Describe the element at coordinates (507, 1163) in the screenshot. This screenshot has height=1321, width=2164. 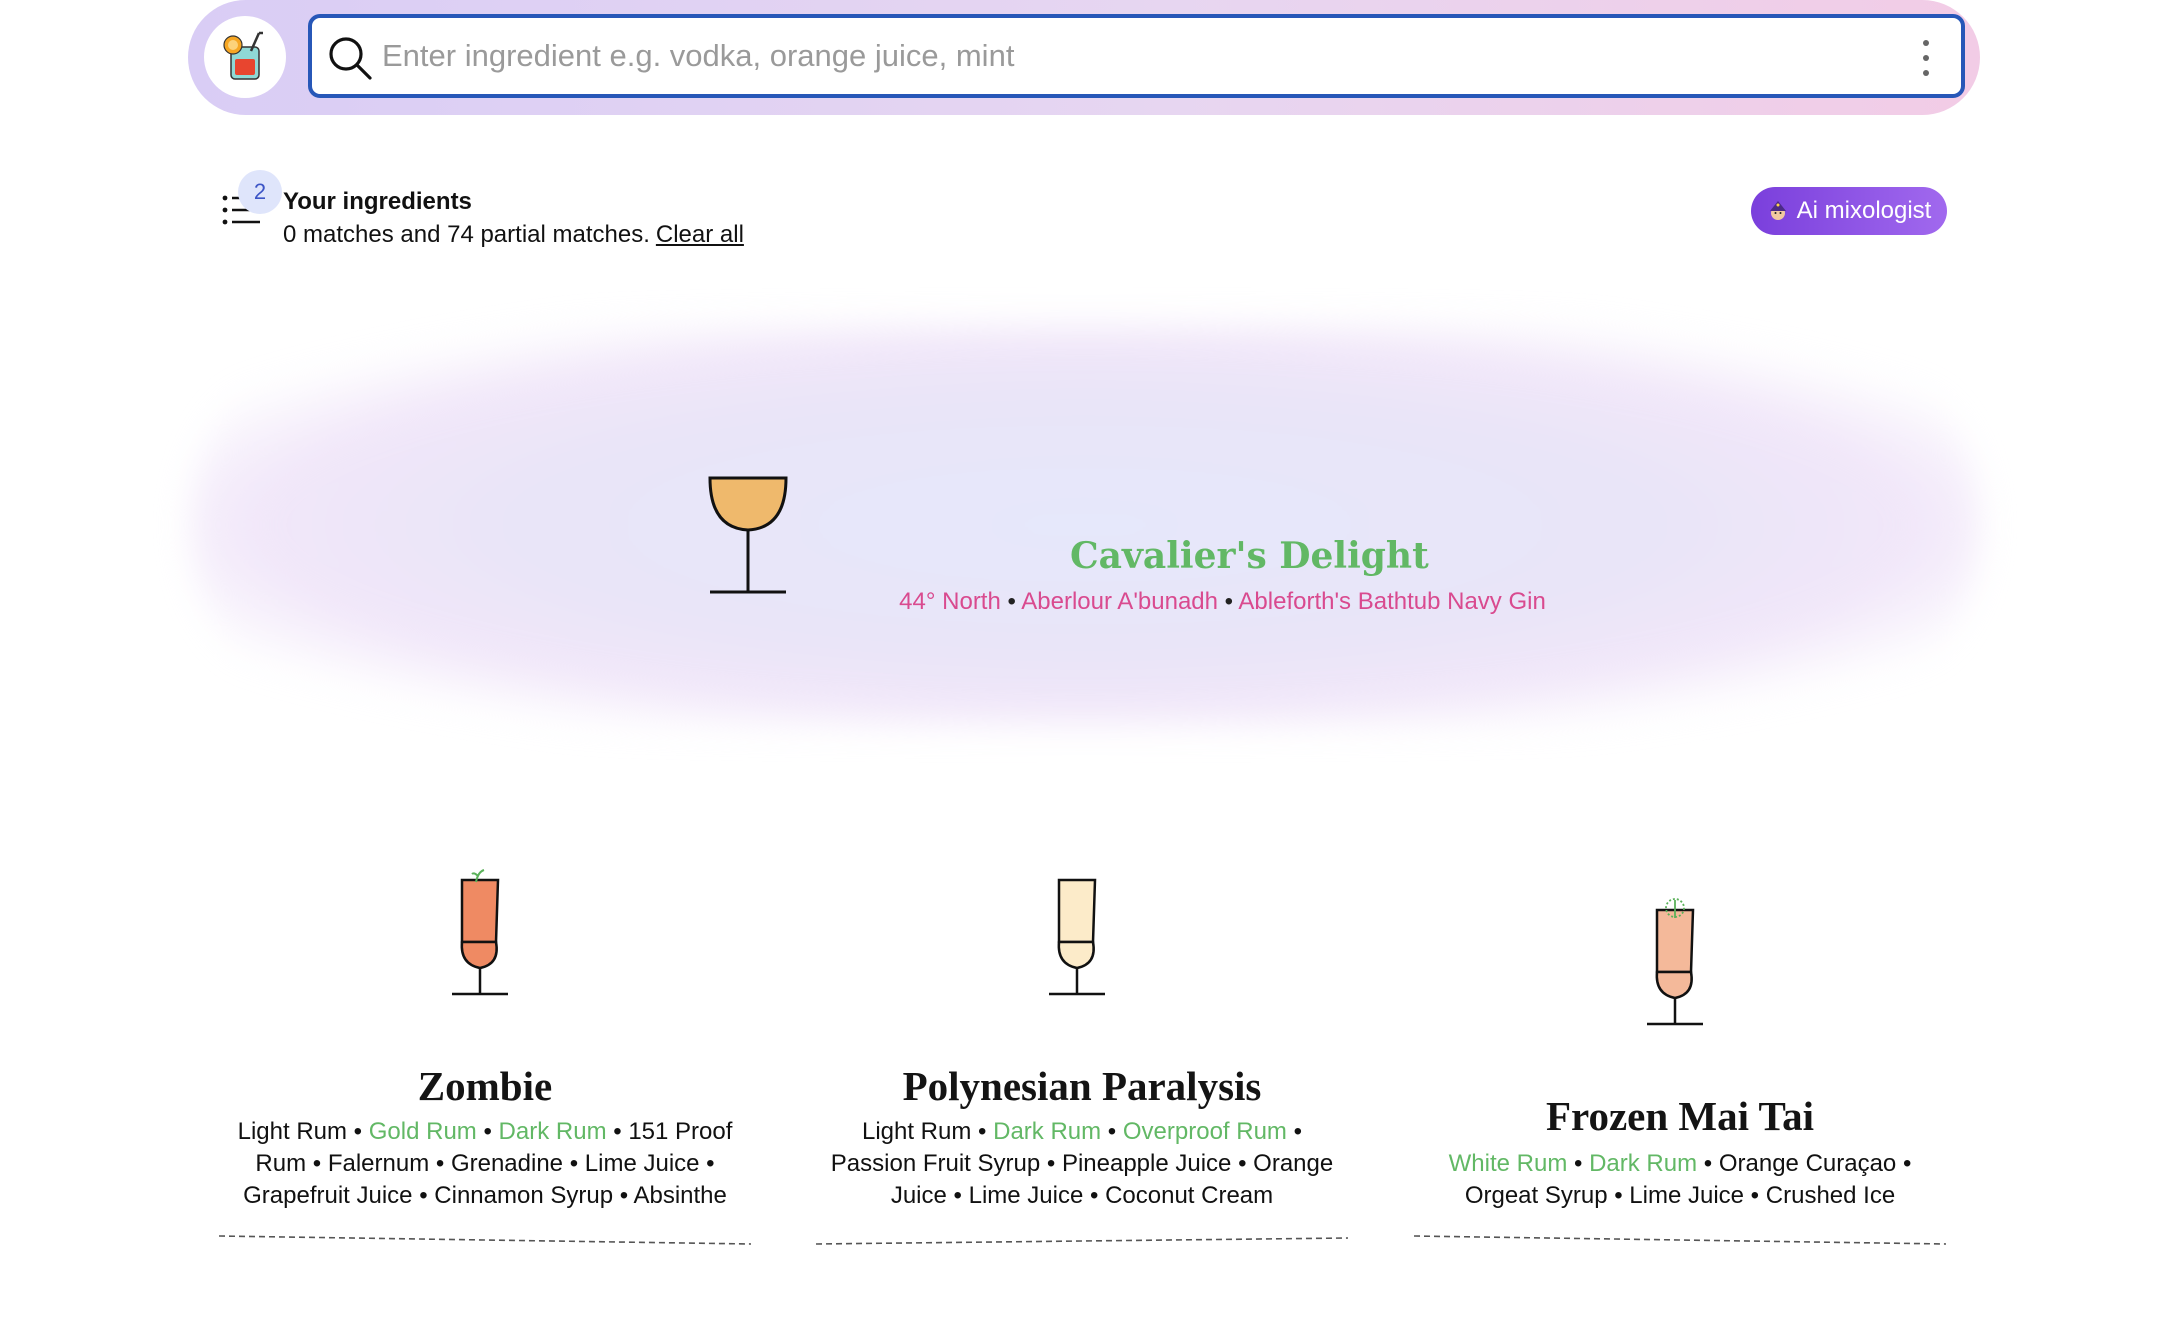
I see `ingredient: Grenadine` at that location.